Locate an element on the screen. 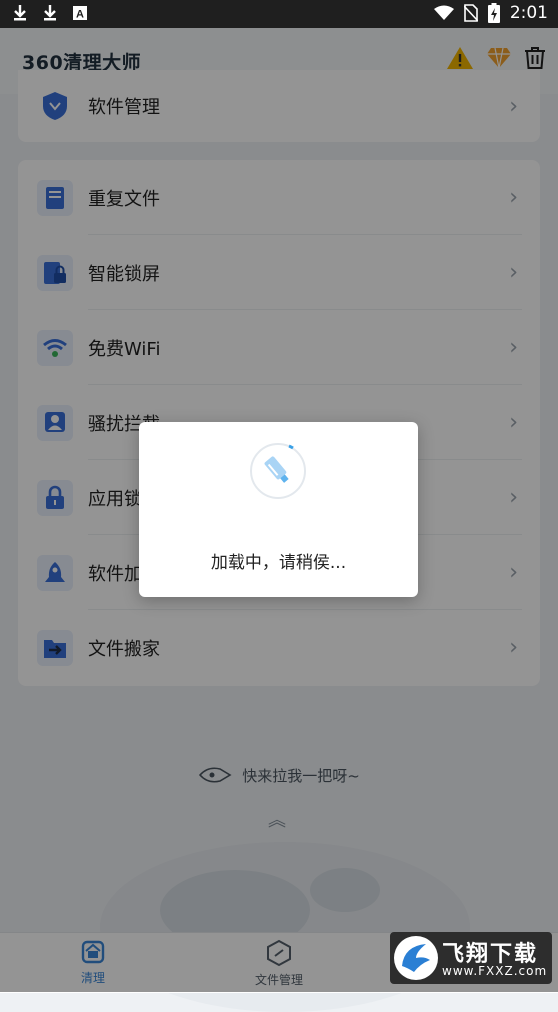  a-notification-icon: A is located at coordinates (80, 13).